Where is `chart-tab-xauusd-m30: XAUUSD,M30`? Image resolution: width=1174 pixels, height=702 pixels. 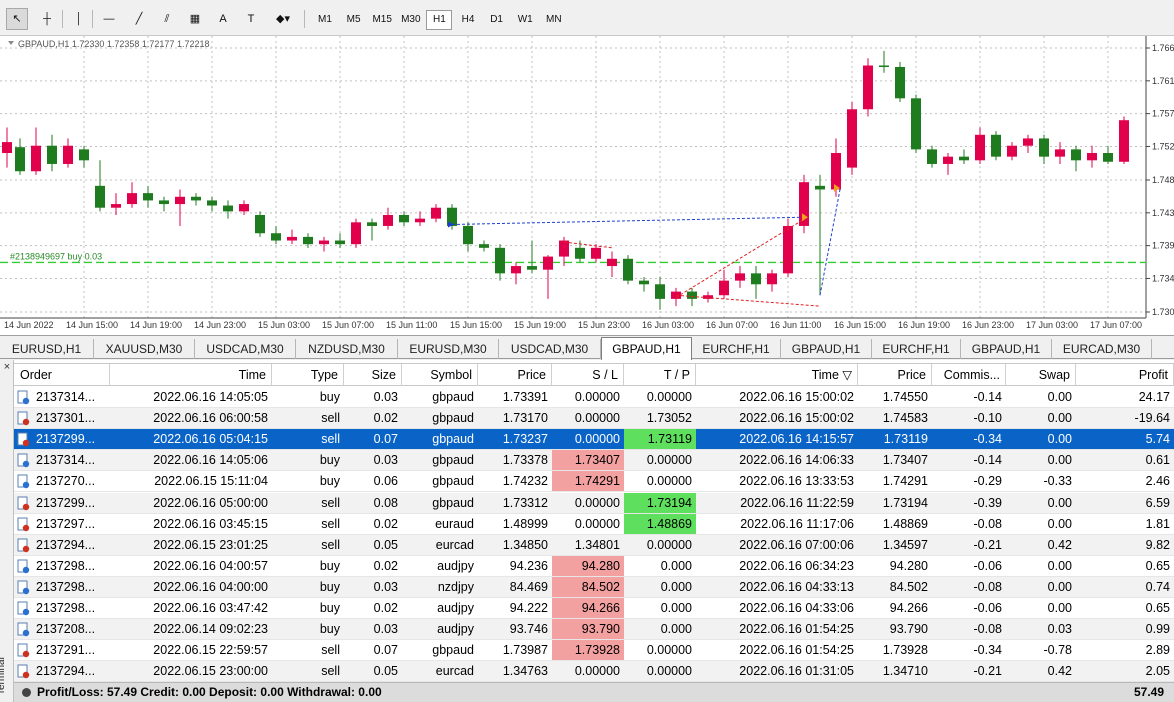 chart-tab-xauusd-m30: XAUUSD,M30 is located at coordinates (144, 349).